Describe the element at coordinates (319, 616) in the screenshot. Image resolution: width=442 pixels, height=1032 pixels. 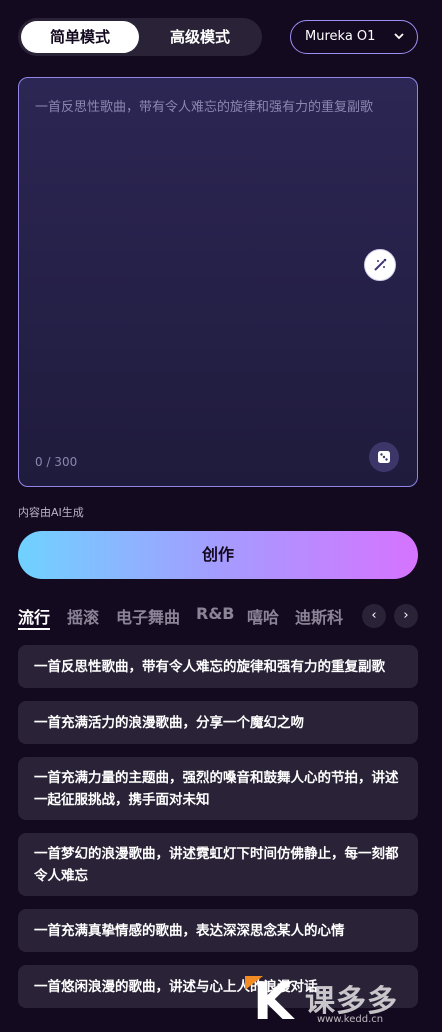
I see `tab-disco: 迪斯科` at that location.